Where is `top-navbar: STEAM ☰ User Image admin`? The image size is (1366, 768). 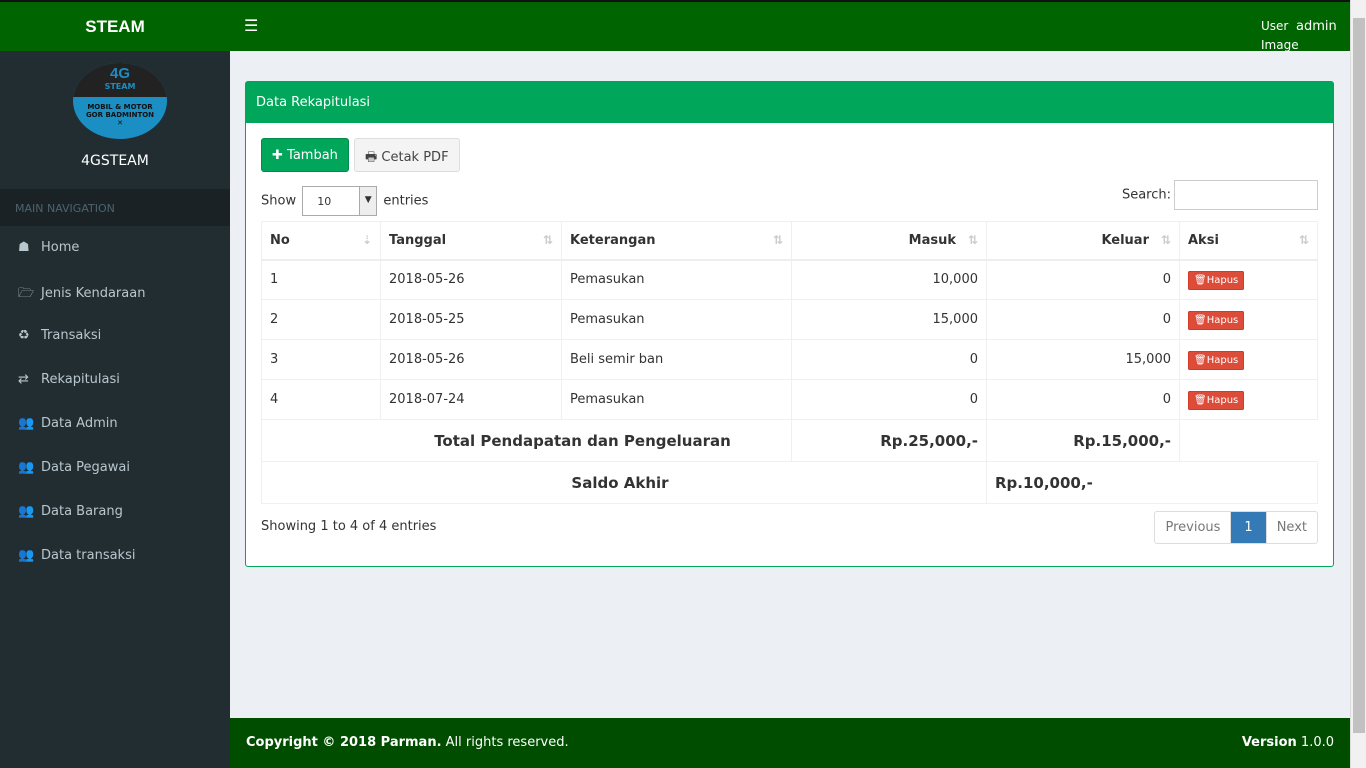
top-navbar: STEAM ☰ User Image admin is located at coordinates (675, 26).